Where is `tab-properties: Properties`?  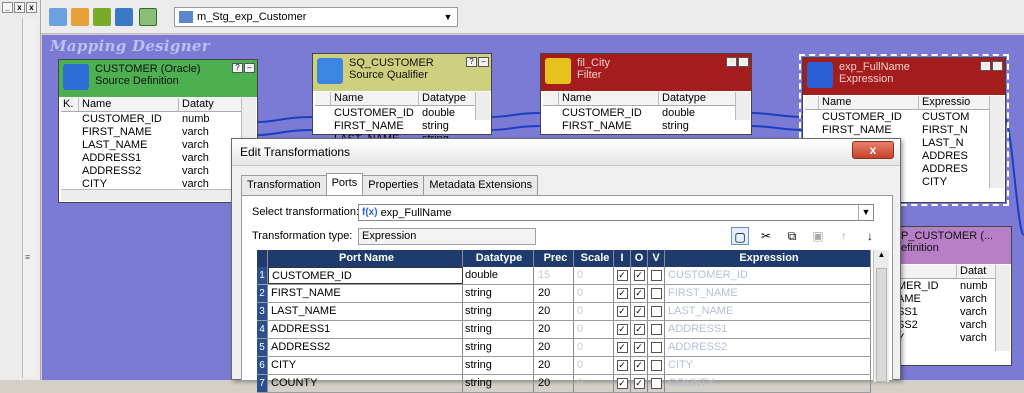
tab-properties: Properties is located at coordinates (393, 185).